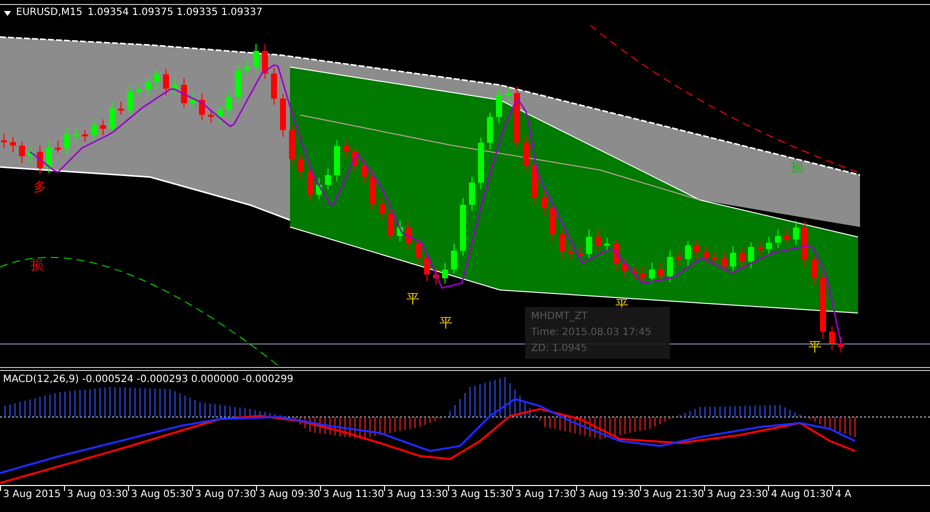  I want to click on time-label: 3 Aug 23:30, so click(737, 495).